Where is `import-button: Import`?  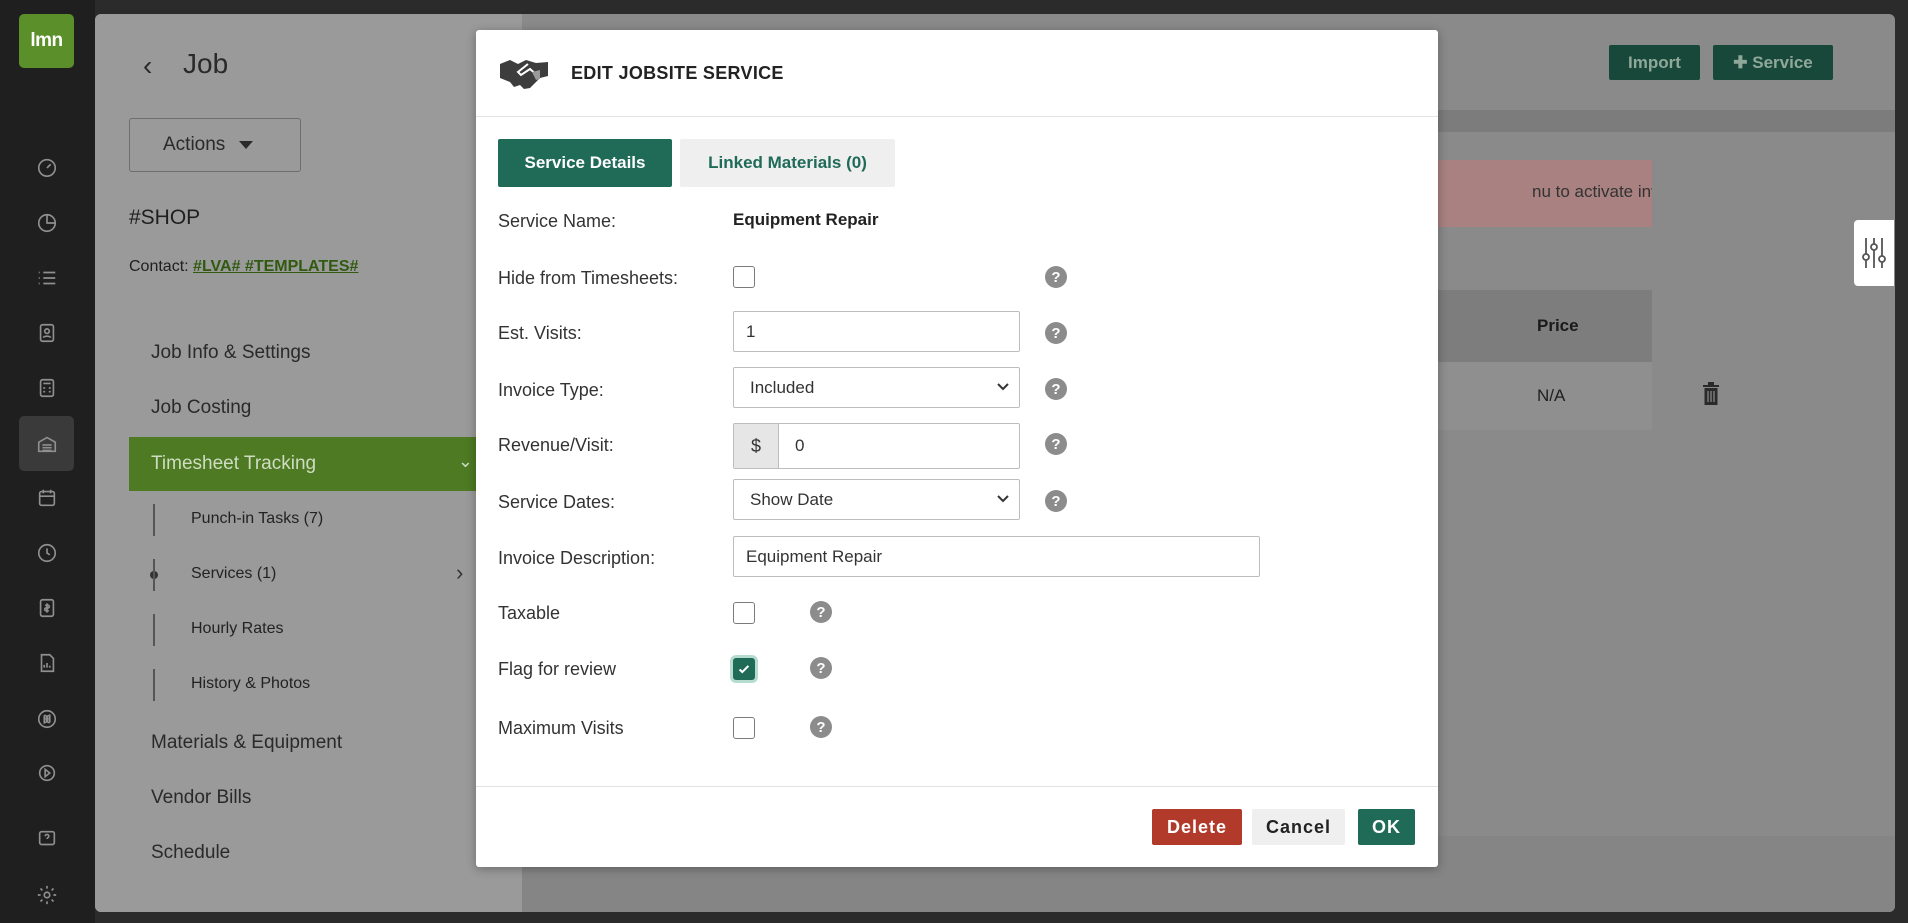
import-button: Import is located at coordinates (1654, 62).